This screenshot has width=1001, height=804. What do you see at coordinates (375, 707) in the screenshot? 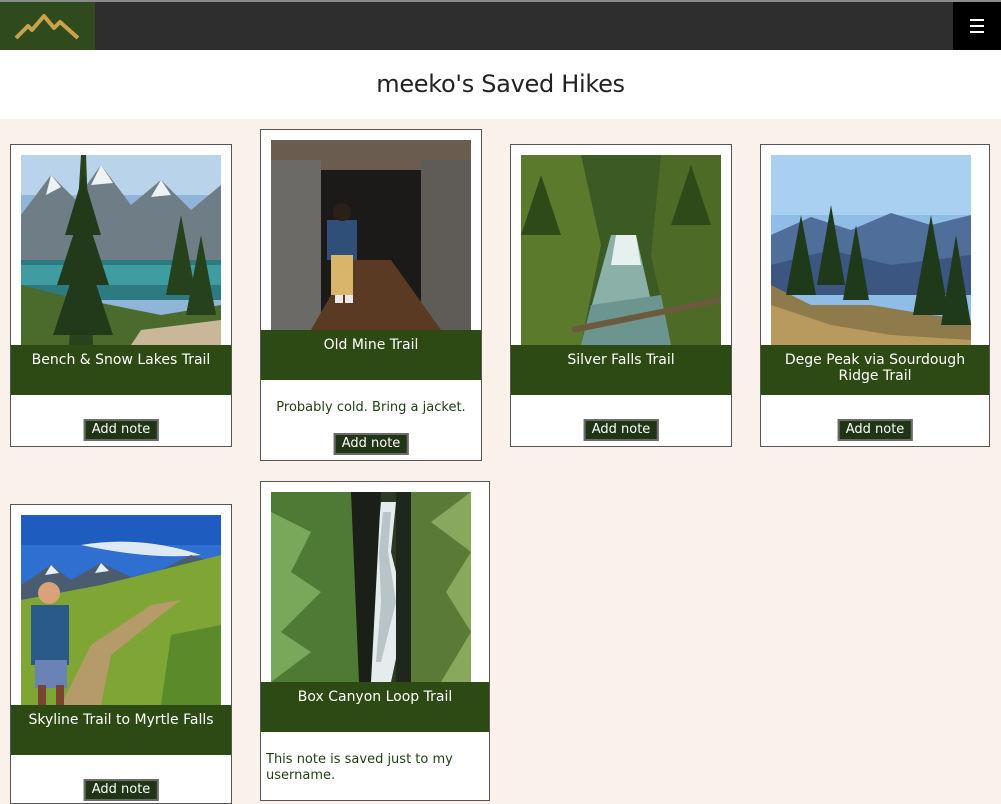
I see `hike-title: Box Canyon Loop Trail` at bounding box center [375, 707].